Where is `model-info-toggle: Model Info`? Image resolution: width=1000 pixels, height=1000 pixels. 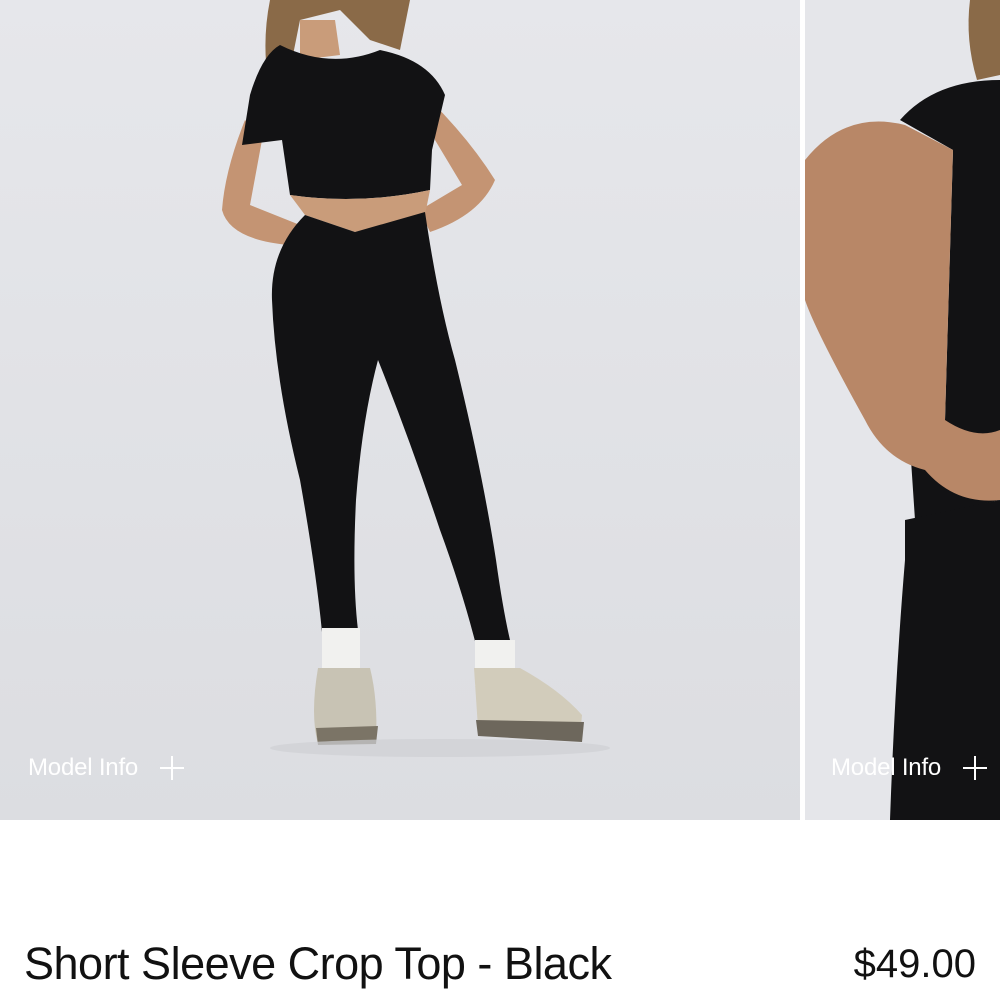 model-info-toggle: Model Info is located at coordinates (106, 768).